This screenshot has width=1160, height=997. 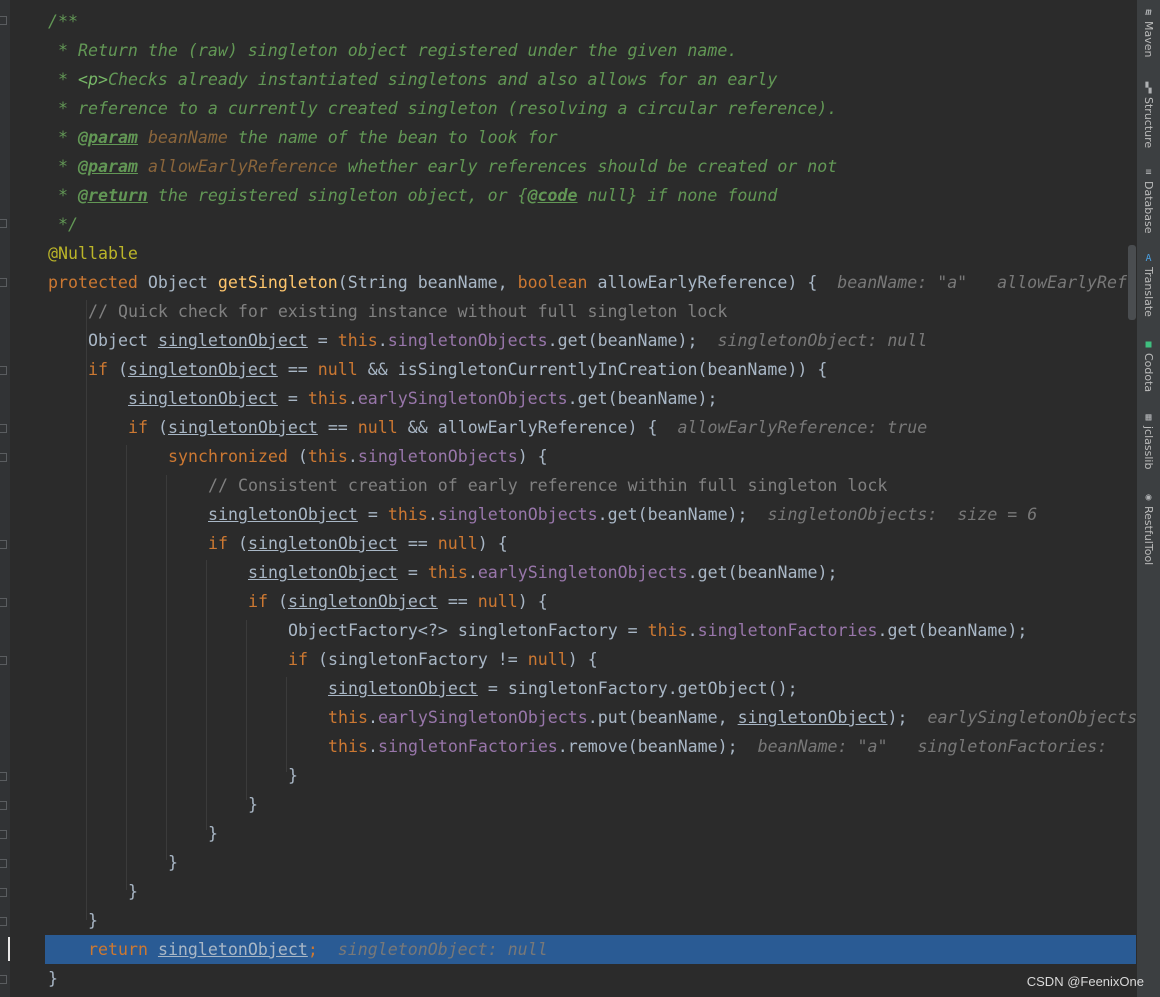 What do you see at coordinates (1148, 529) in the screenshot?
I see `tool-window-restfultool: ◉ RestfulTool` at bounding box center [1148, 529].